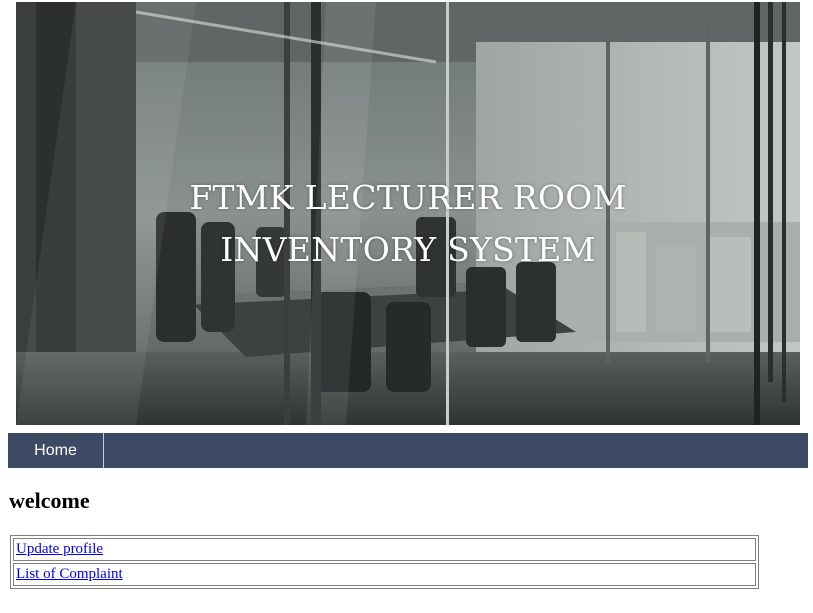  Describe the element at coordinates (56, 450) in the screenshot. I see `nav-item-home: Home` at that location.